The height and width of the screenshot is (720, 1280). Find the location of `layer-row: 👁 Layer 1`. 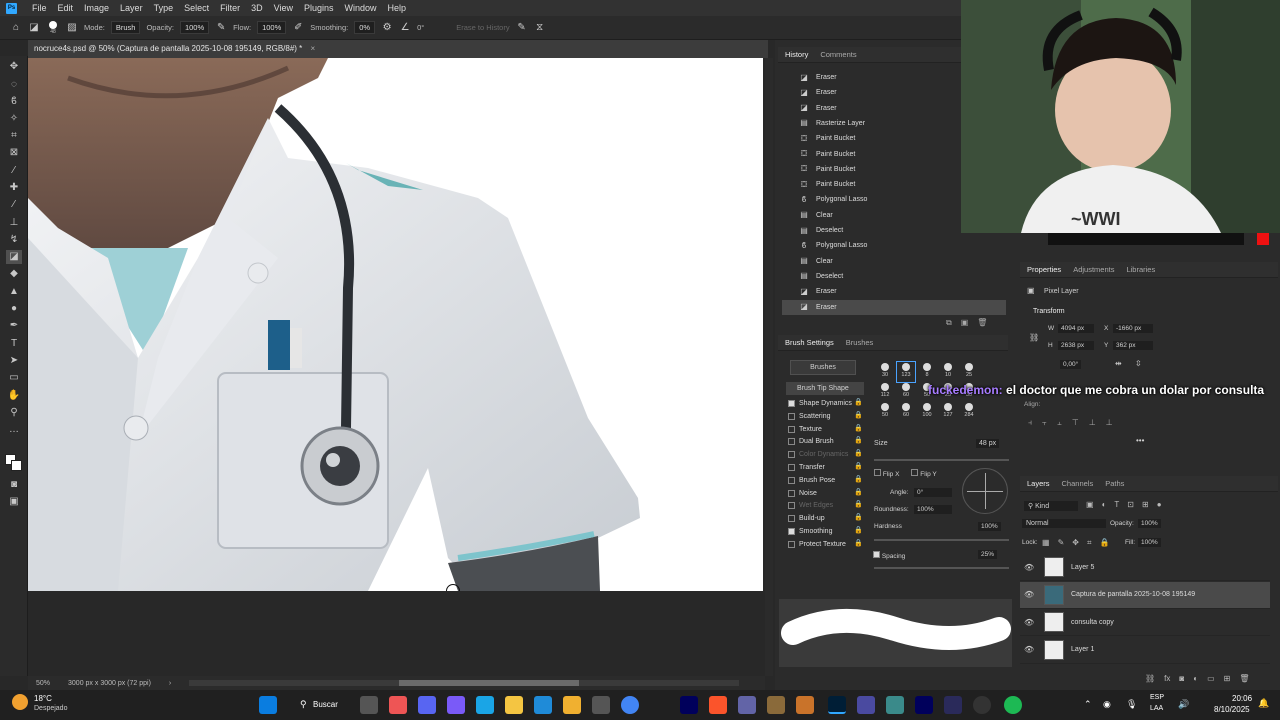

layer-row: 👁 Layer 1 is located at coordinates (1145, 650).